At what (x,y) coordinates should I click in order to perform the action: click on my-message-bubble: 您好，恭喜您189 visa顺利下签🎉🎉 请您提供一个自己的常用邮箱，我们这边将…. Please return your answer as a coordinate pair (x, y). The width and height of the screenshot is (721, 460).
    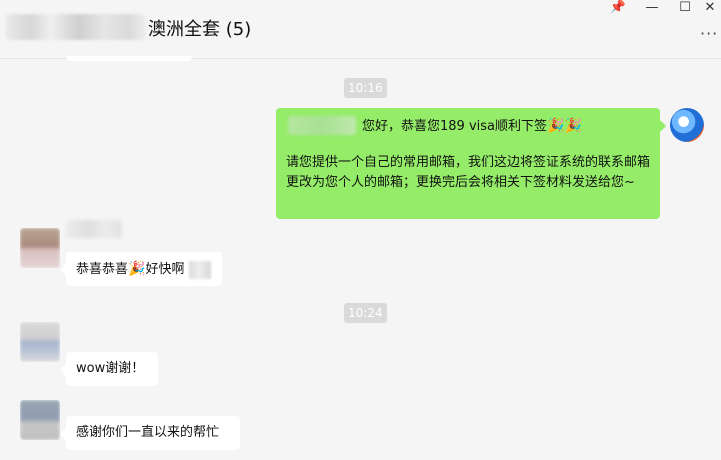
    Looking at the image, I should click on (471, 163).